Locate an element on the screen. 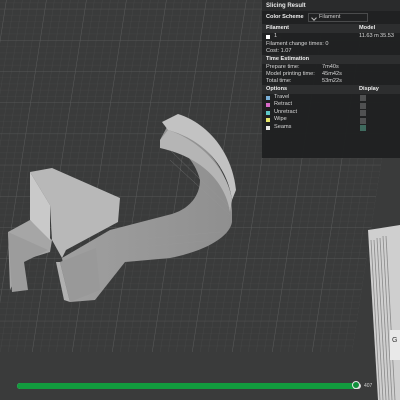 This screenshot has width=400, height=400. option-label: Seams is located at coordinates (283, 126).